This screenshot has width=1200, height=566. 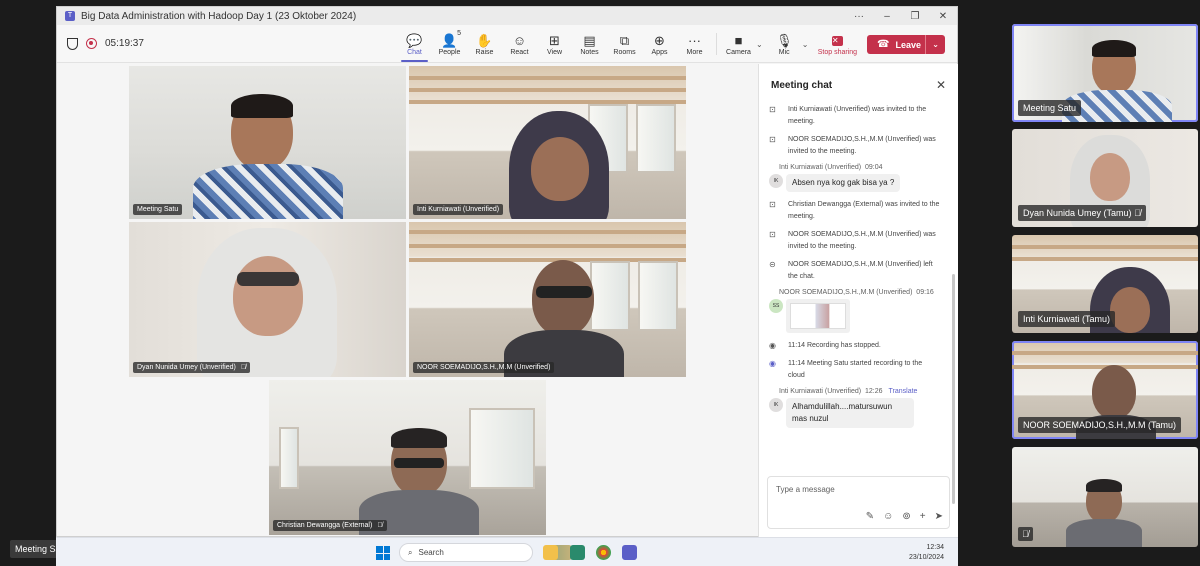 I want to click on message-compose-box: Type a message ✎ ☺ ⊚ + ➤, so click(x=858, y=502).